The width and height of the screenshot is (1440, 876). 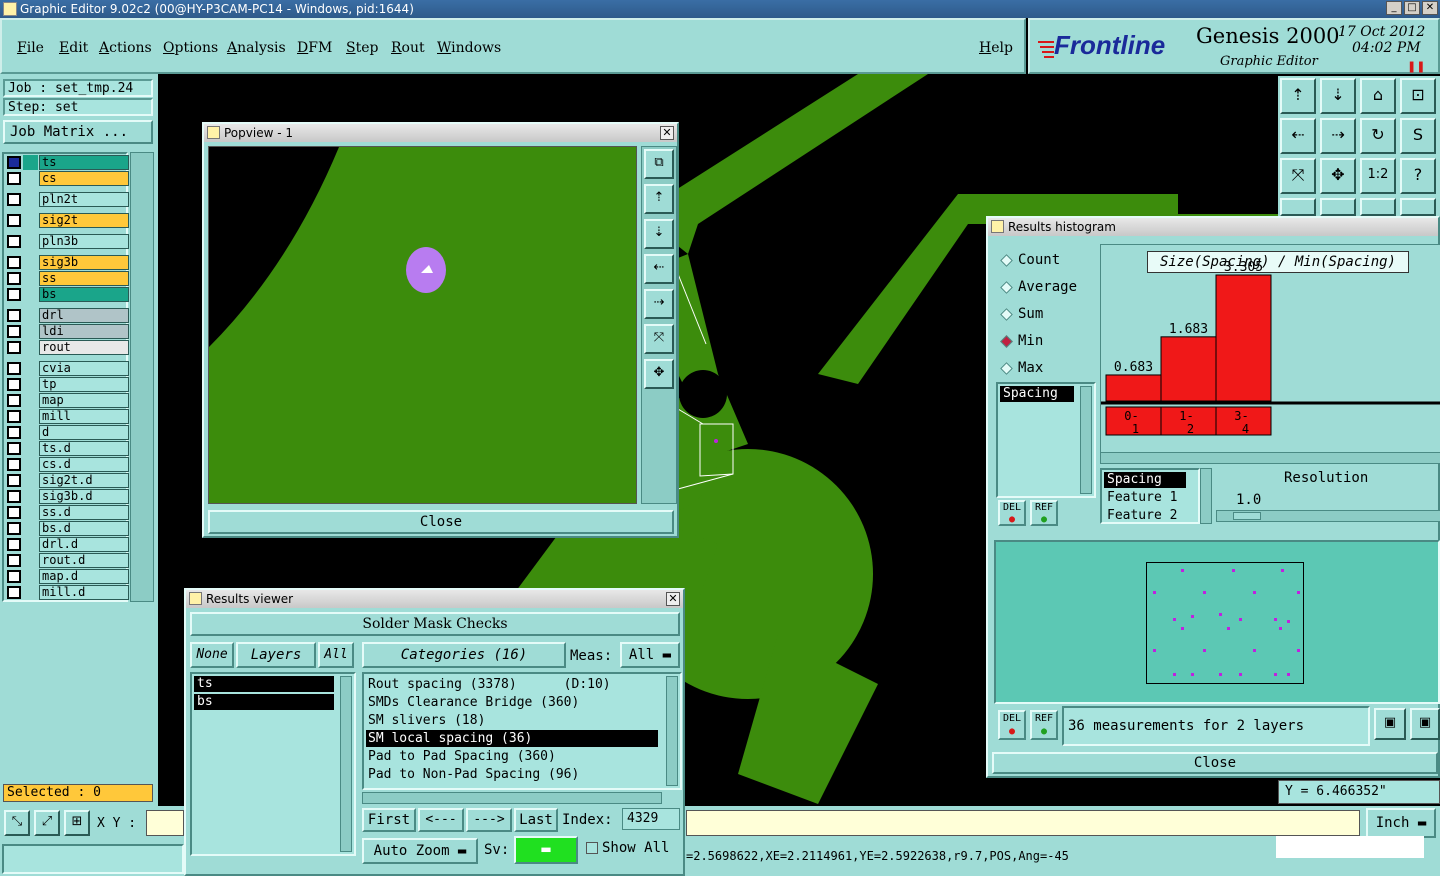 I want to click on layer-name: sig3b, so click(x=84, y=262).